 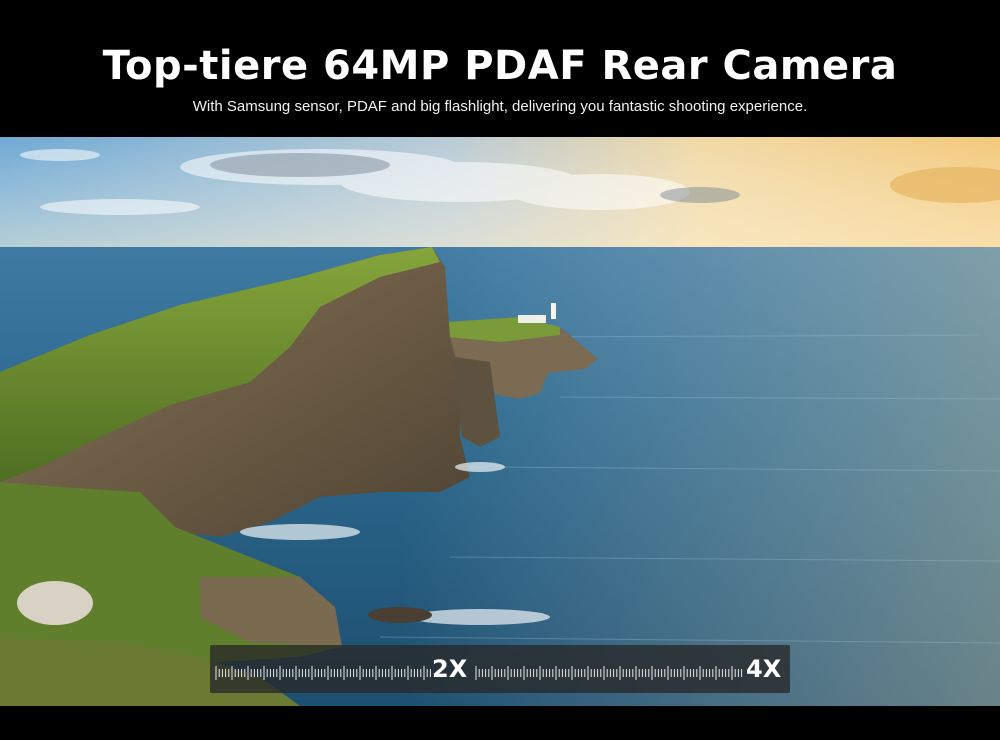 I want to click on zoom-scale-bar: 2X 4X, so click(x=500, y=669).